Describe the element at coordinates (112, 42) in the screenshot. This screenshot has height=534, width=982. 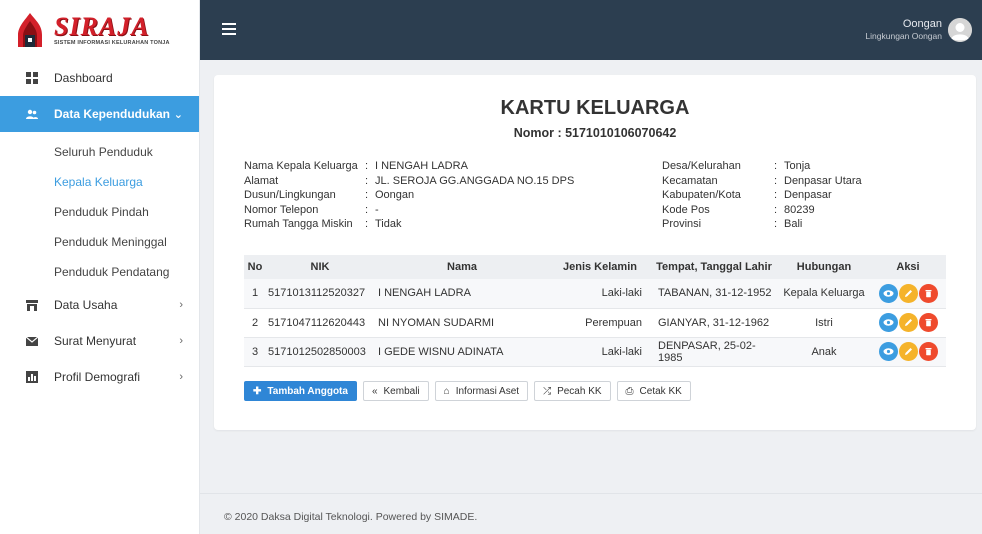
I see `brand-subtitle: SISTEM INFORMASI KELURAHAN TONJA` at that location.